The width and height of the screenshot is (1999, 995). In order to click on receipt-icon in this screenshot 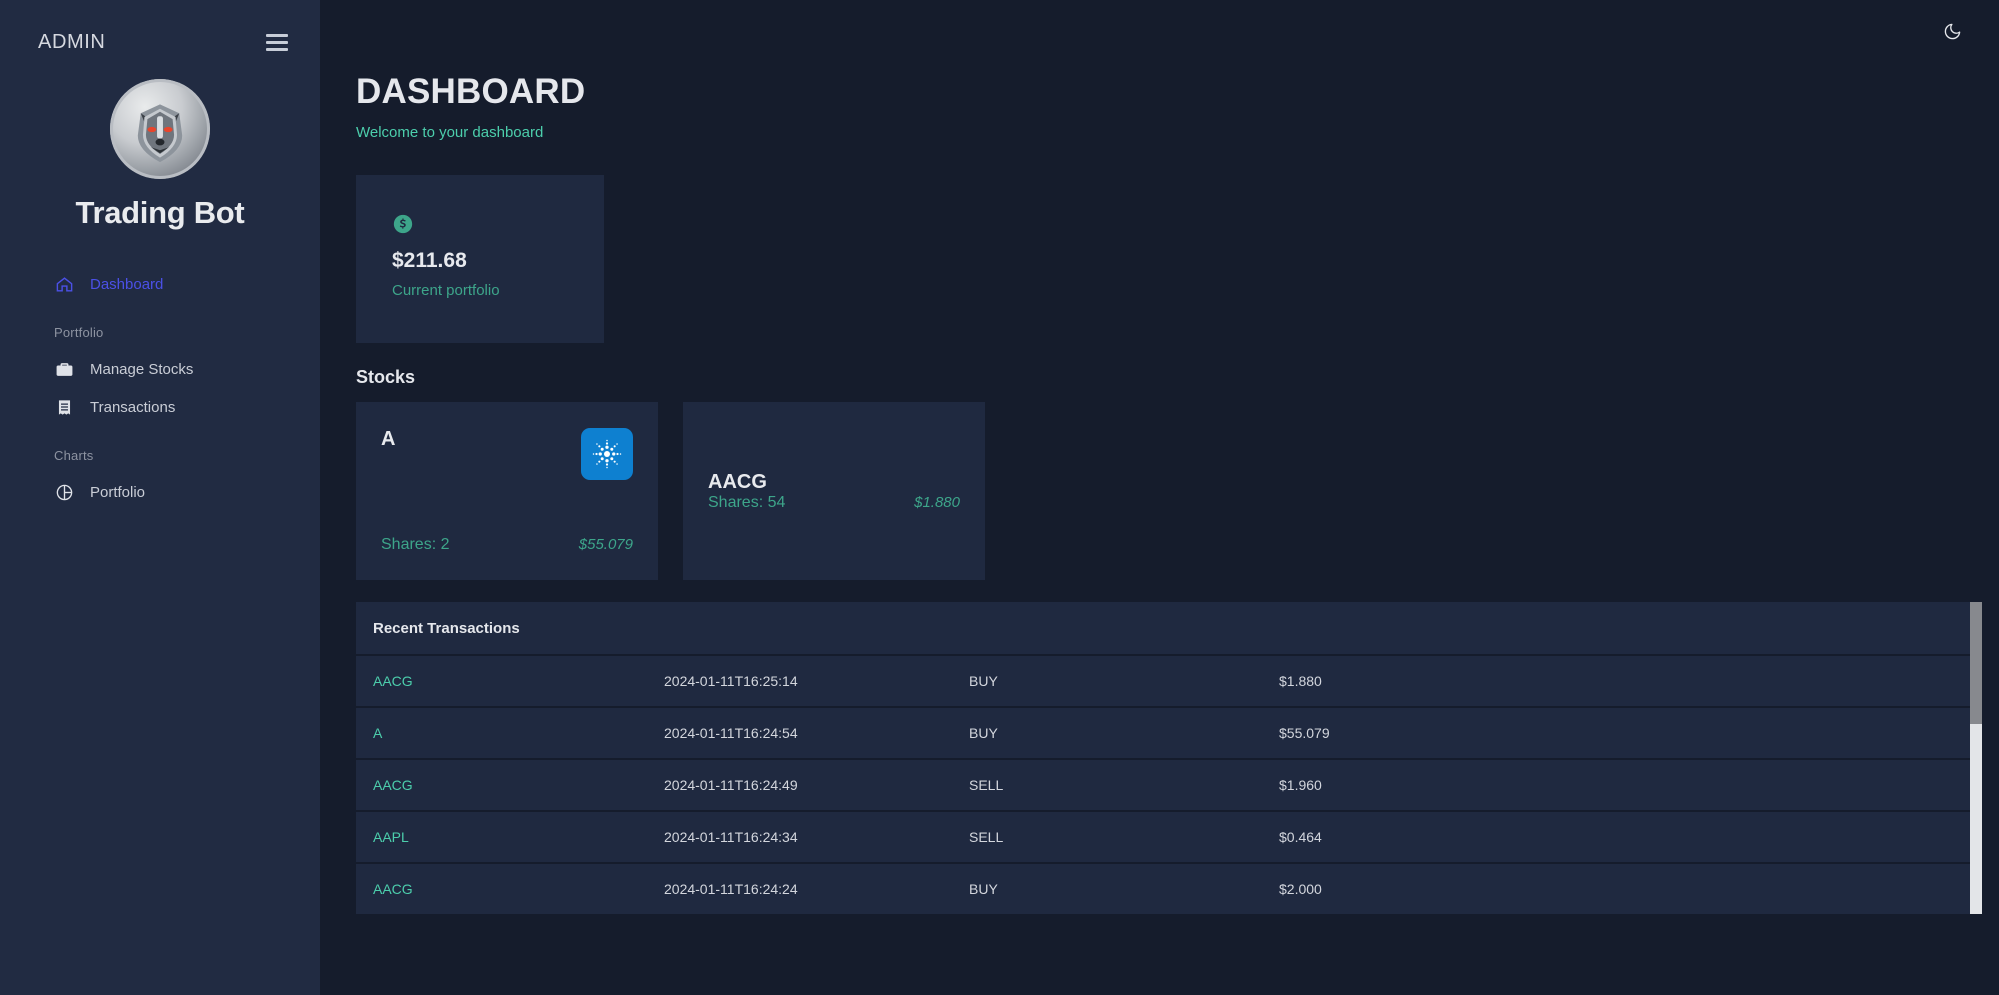, I will do `click(64, 407)`.